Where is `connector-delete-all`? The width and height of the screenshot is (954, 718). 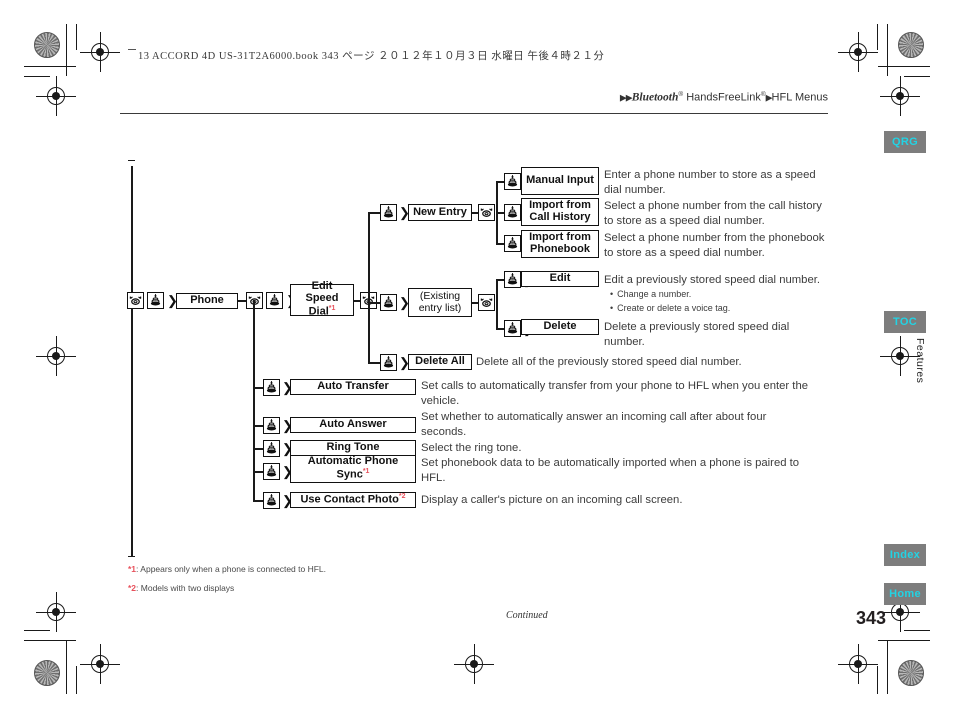 connector-delete-all is located at coordinates (374, 363).